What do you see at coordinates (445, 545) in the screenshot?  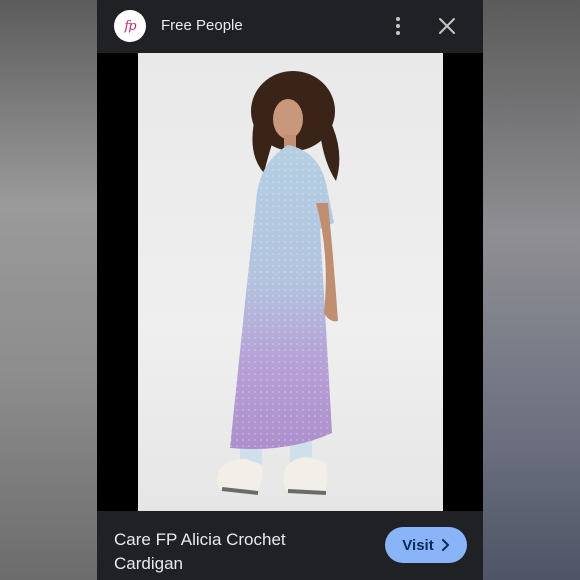 I see `chevron-right-icon` at bounding box center [445, 545].